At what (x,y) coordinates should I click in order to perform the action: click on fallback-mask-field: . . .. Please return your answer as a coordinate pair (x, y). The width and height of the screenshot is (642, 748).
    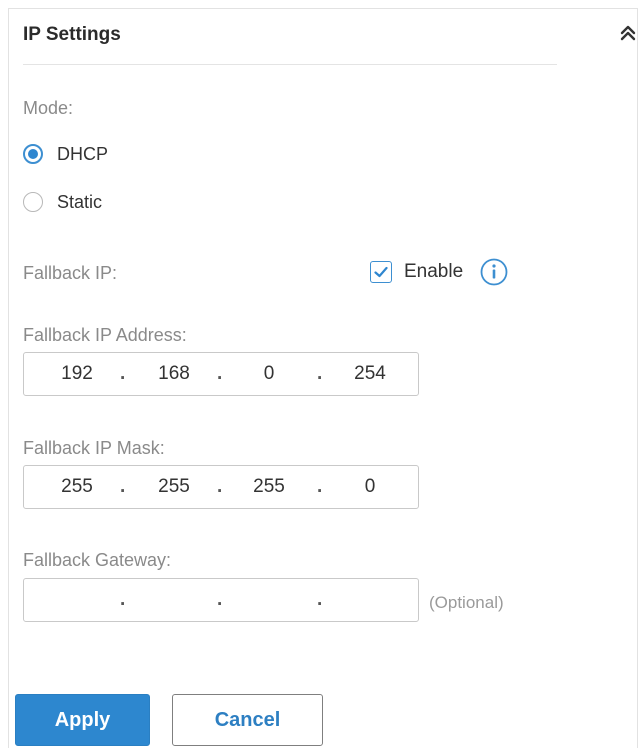
    Looking at the image, I should click on (221, 487).